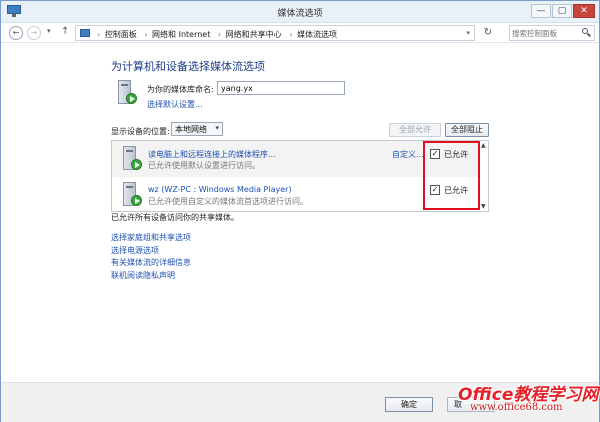  What do you see at coordinates (467, 130) in the screenshot?
I see `block-all-button: 全部阻止` at bounding box center [467, 130].